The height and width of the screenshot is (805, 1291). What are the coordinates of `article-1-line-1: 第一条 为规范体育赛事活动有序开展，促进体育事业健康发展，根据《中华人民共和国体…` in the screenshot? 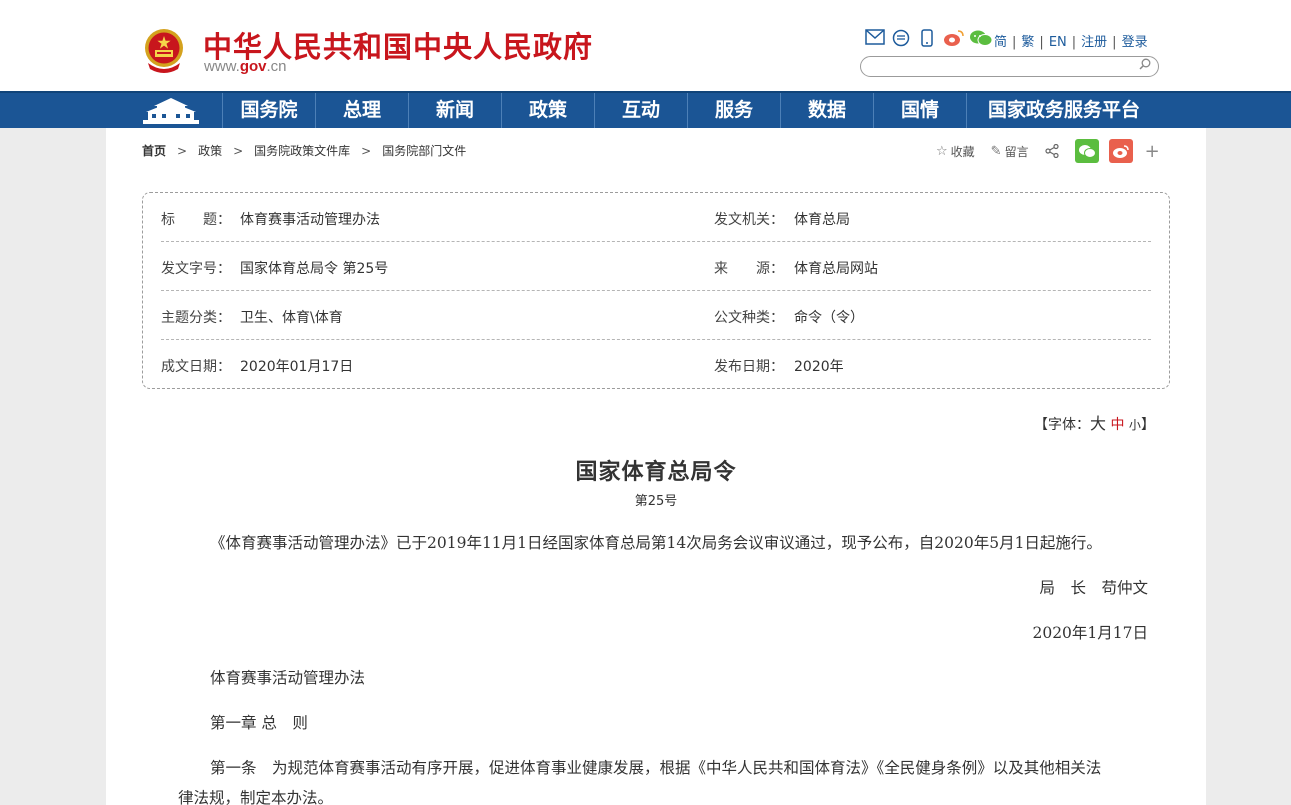 It's located at (656, 768).